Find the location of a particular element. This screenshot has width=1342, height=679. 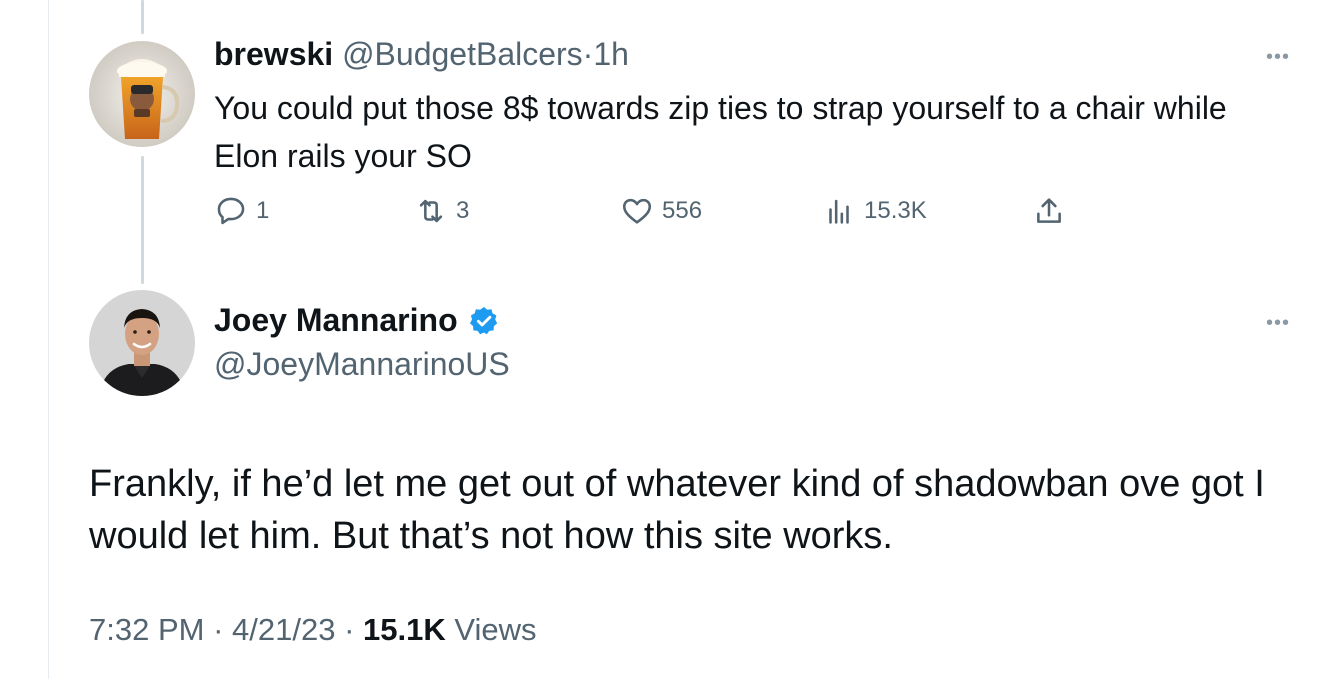

main-name-row: Joey Mannarino is located at coordinates (357, 320).